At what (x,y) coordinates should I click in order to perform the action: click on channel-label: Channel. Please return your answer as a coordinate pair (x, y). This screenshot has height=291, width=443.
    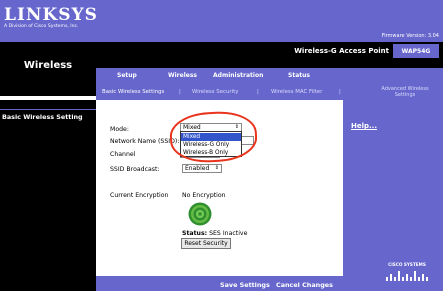
    Looking at the image, I should click on (123, 154).